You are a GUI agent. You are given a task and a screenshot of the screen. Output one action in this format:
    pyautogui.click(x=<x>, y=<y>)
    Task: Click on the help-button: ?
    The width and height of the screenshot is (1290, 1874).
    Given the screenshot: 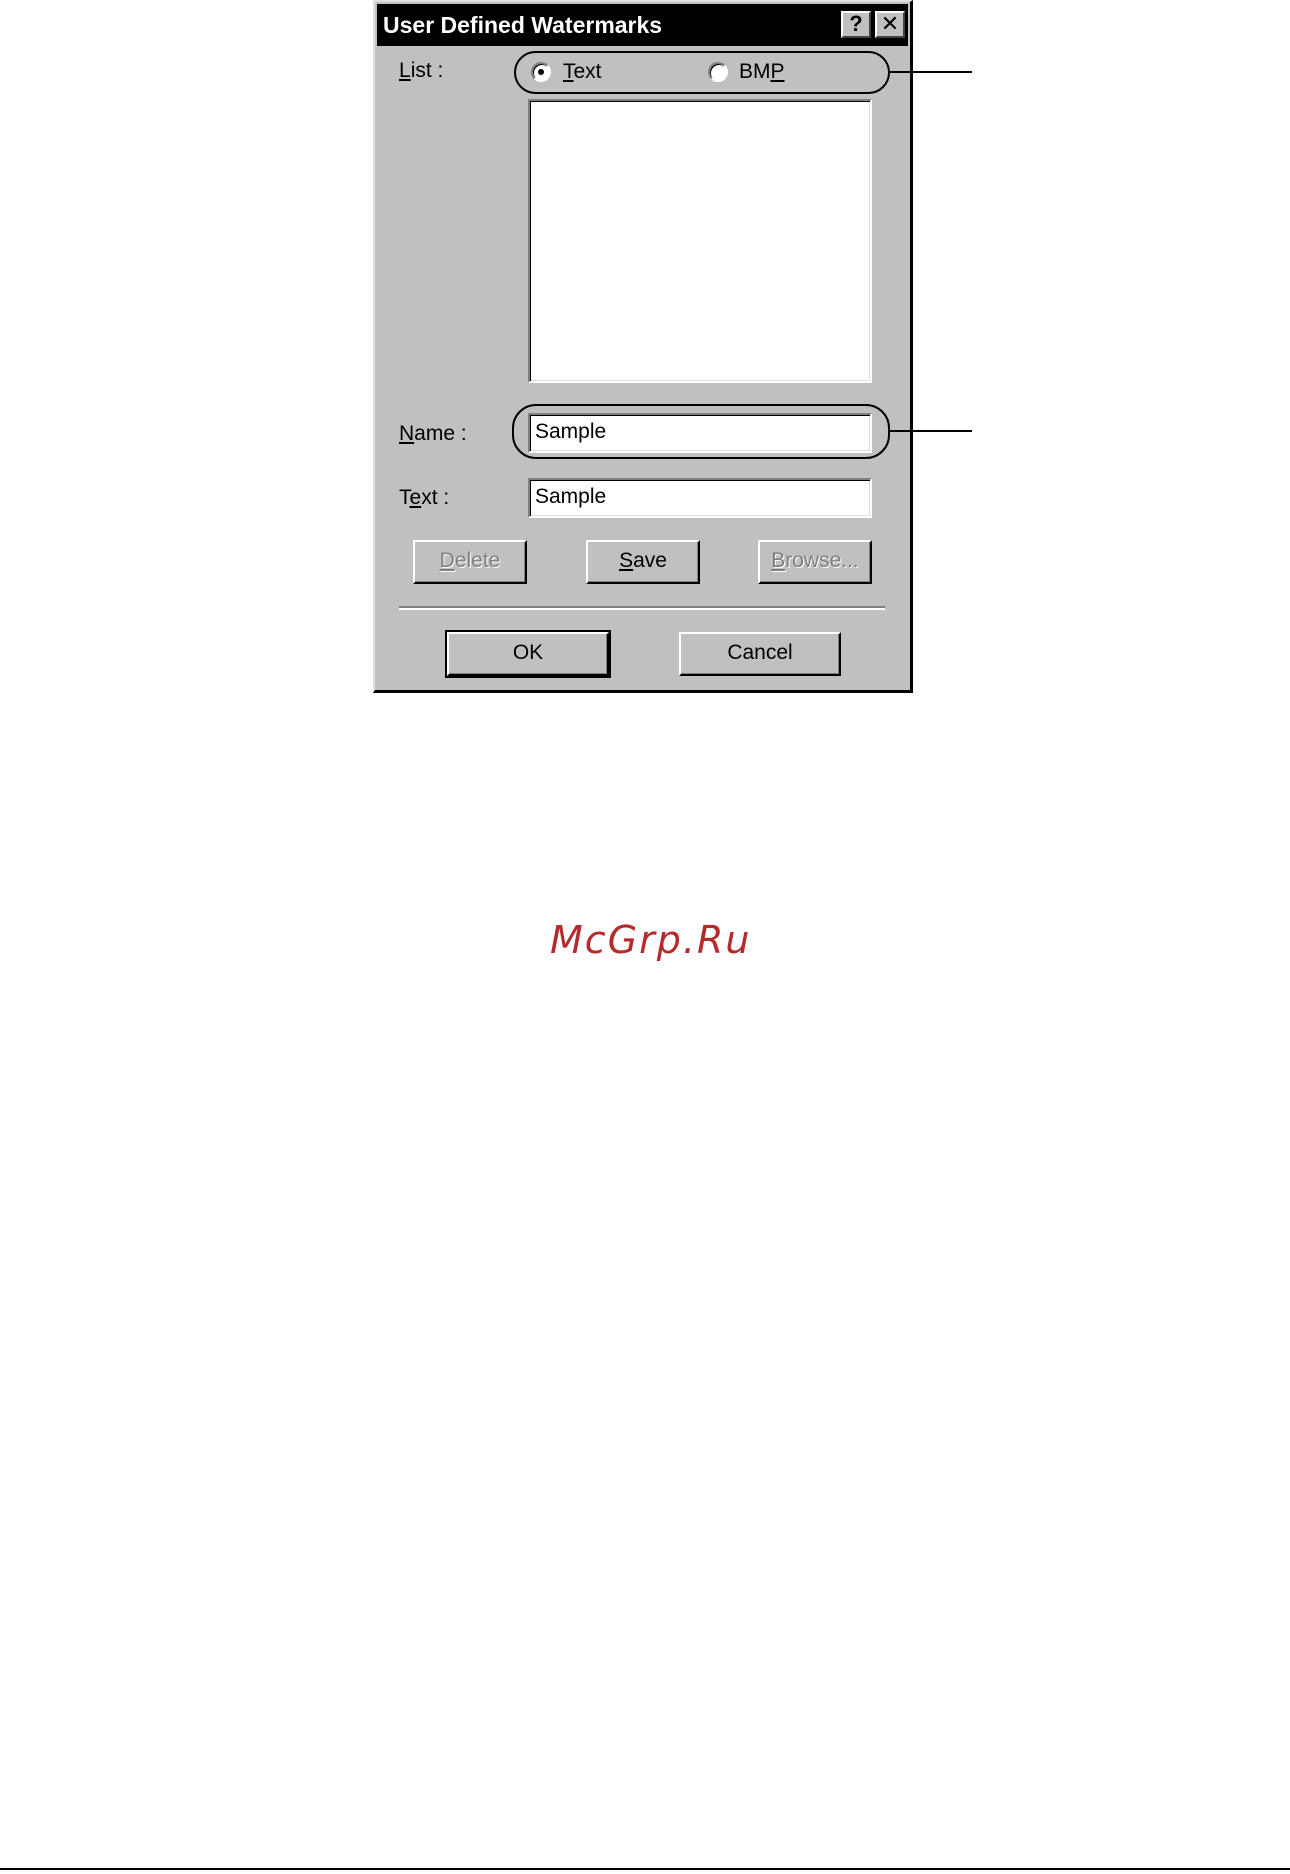 What is the action you would take?
    pyautogui.click(x=856, y=24)
    